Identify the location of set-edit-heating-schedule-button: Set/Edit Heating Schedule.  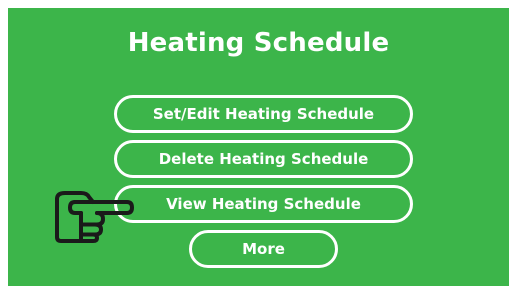
(263, 114).